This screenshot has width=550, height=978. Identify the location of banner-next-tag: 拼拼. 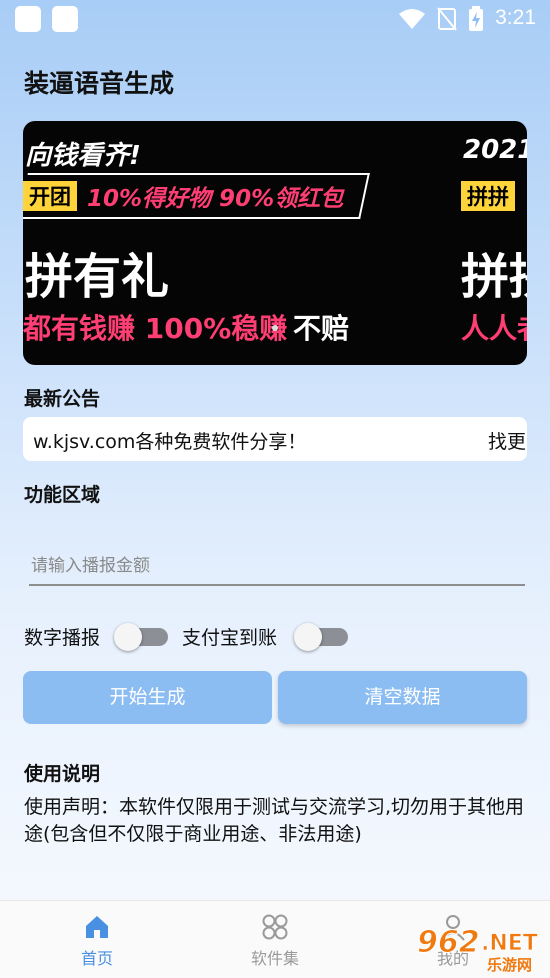
(488, 196).